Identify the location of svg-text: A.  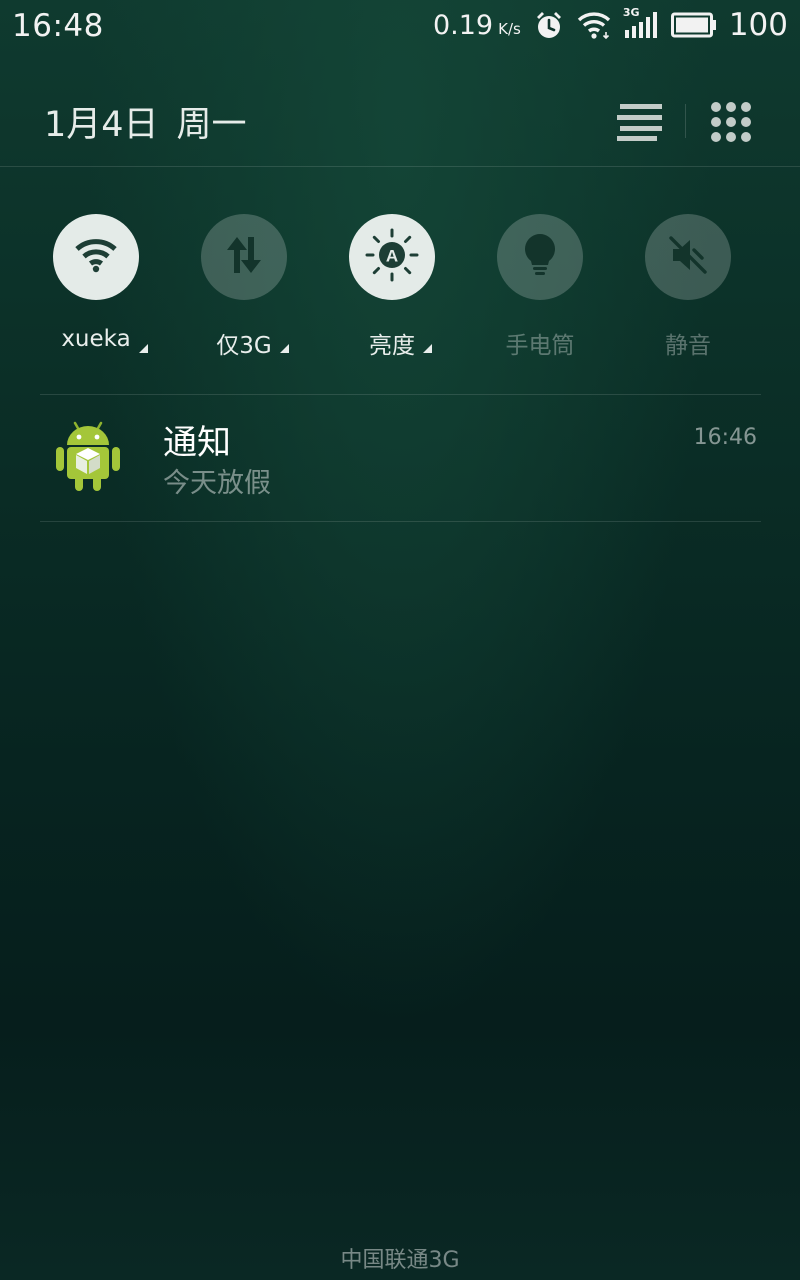
(392, 256).